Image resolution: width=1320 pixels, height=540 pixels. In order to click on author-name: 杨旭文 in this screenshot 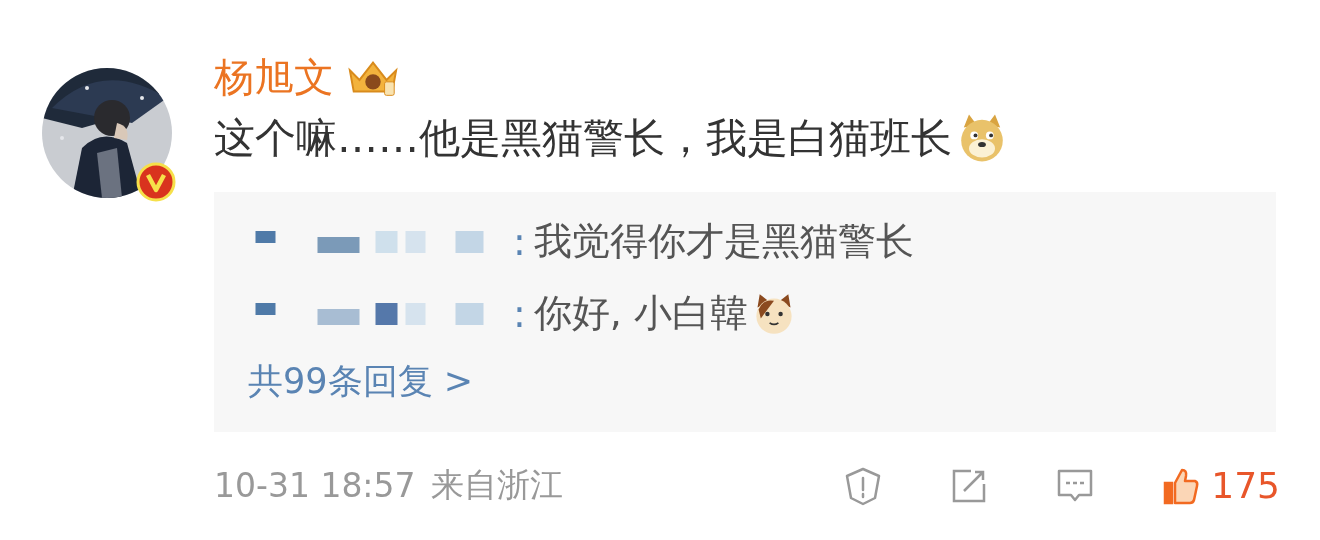, I will do `click(274, 77)`.